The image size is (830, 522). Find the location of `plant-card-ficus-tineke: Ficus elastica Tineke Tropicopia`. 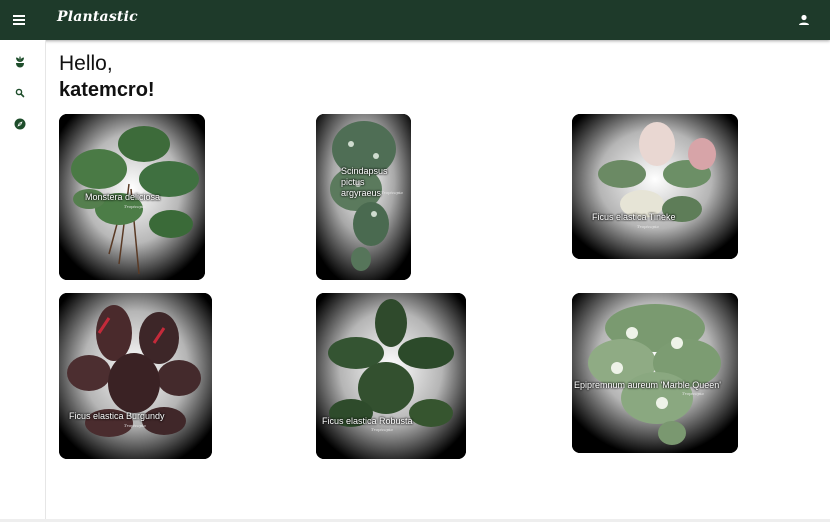

plant-card-ficus-tineke: Ficus elastica Tineke Tropicopia is located at coordinates (655, 186).